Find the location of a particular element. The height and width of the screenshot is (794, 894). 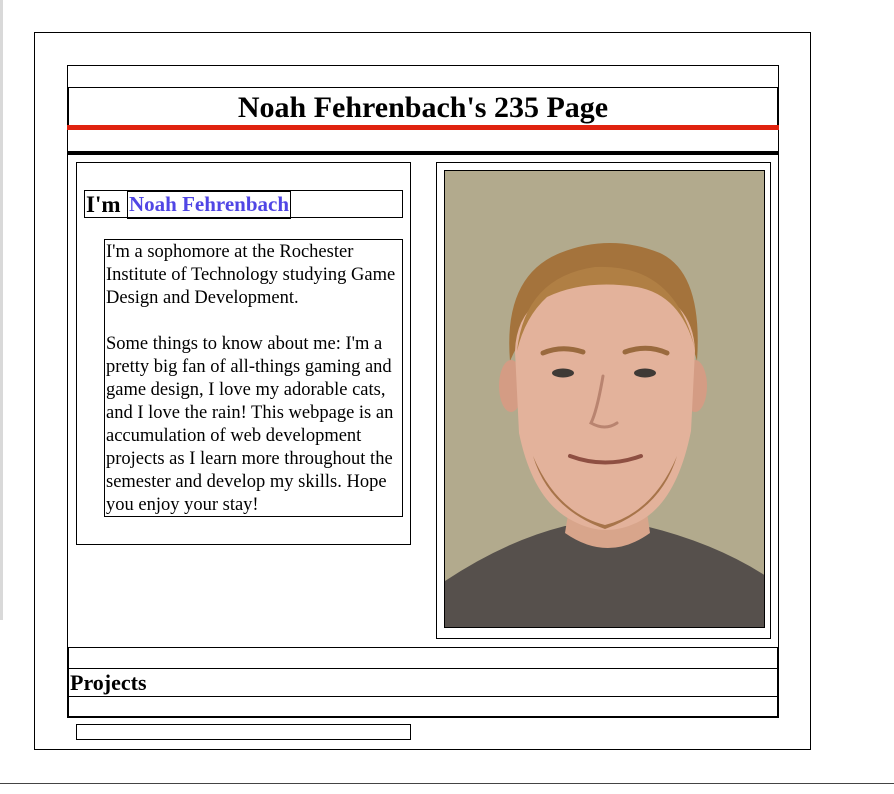

intro-heading: I'm Noah Fehrenbach is located at coordinates (243, 204).